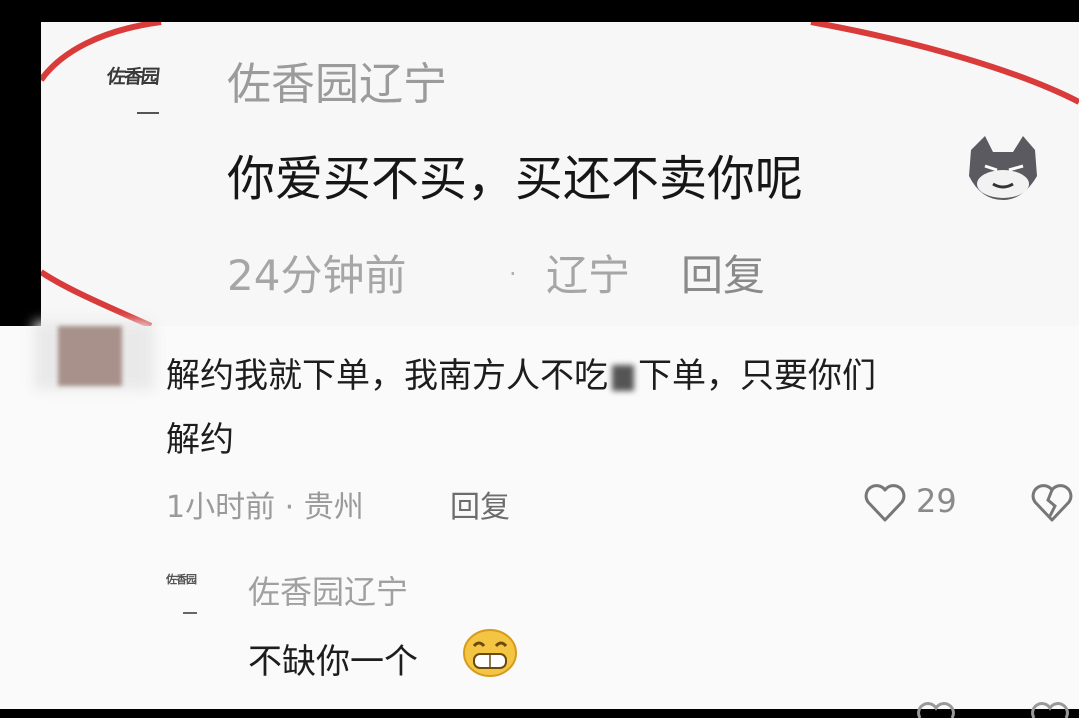  What do you see at coordinates (490, 653) in the screenshot?
I see `grin-emoji-icon` at bounding box center [490, 653].